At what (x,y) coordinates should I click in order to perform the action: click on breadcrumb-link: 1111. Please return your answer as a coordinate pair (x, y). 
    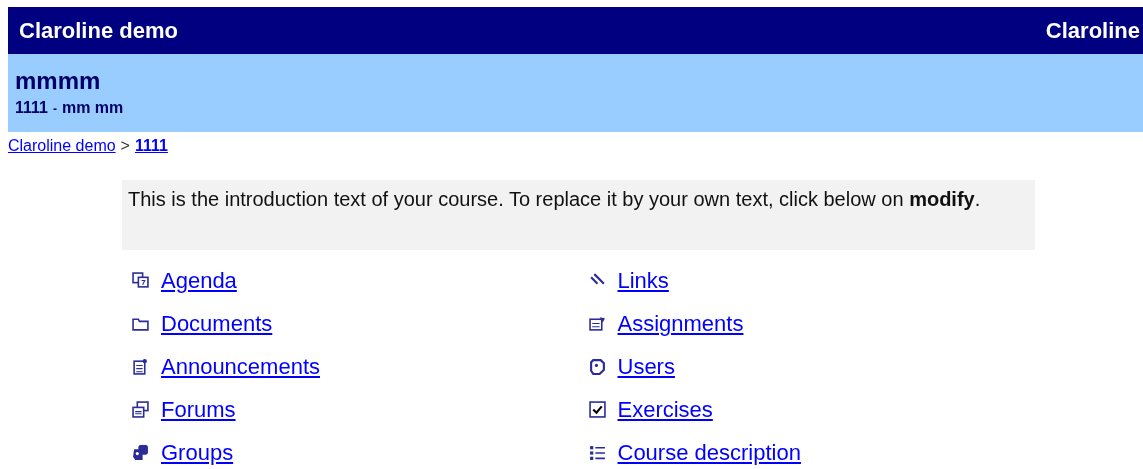
    Looking at the image, I should click on (151, 146).